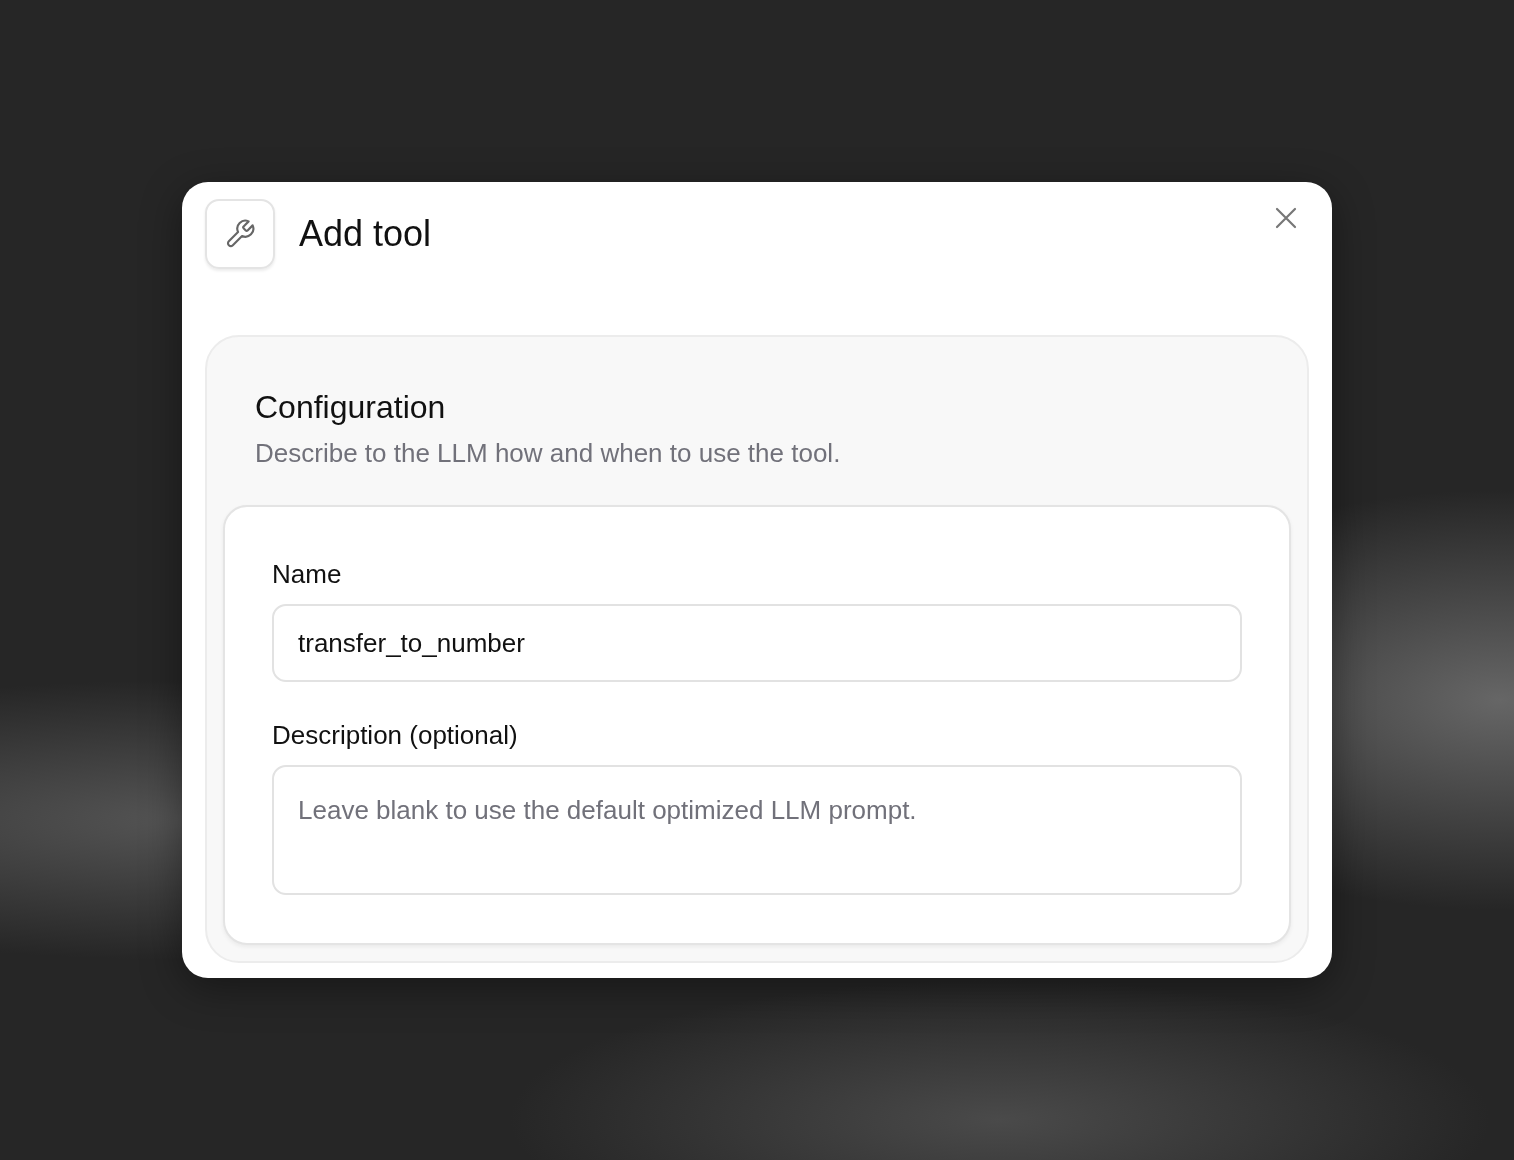 The image size is (1514, 1160). I want to click on section-heading: Configuration, so click(351, 407).